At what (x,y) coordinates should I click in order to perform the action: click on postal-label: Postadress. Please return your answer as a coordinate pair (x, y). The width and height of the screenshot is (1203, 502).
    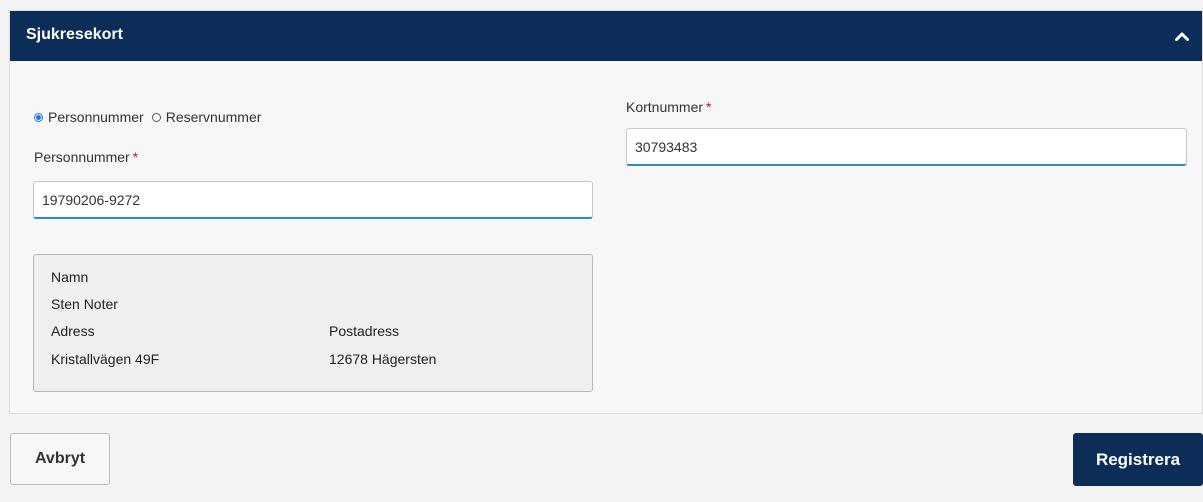
    Looking at the image, I should click on (364, 331).